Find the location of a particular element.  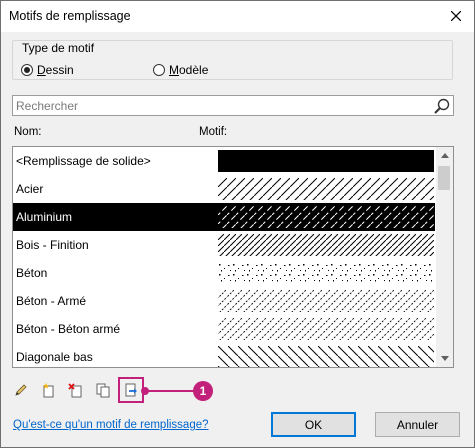

pattern-name: Bois - Finition is located at coordinates (52, 245).